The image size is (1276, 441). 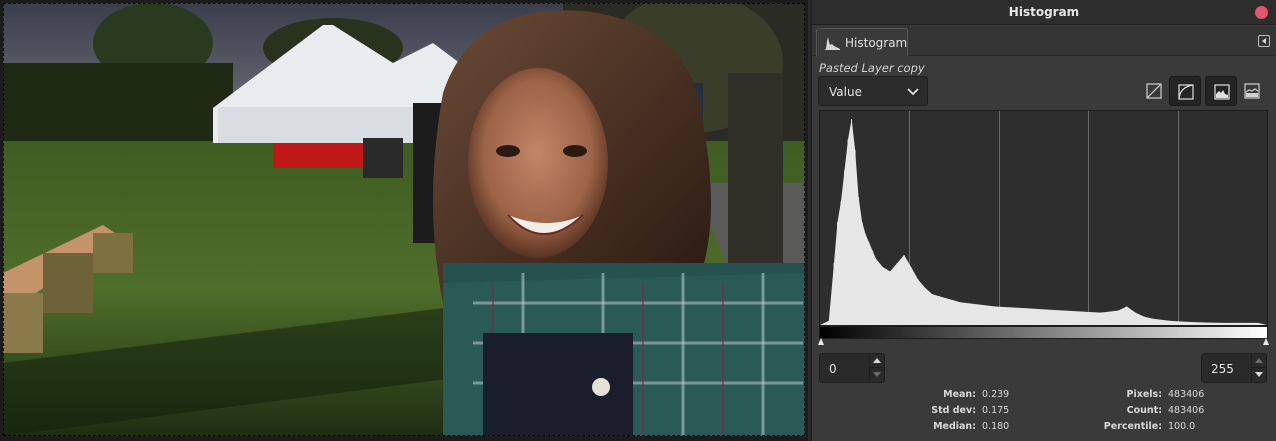 What do you see at coordinates (1186, 410) in the screenshot?
I see `count-value: 483406` at bounding box center [1186, 410].